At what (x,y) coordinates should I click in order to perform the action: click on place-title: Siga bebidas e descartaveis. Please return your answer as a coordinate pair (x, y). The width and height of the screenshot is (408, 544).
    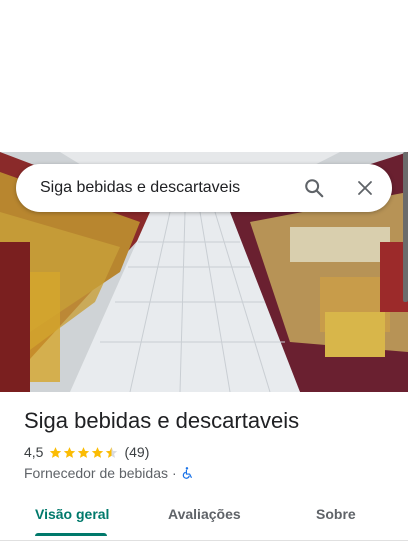
    Looking at the image, I should click on (162, 420).